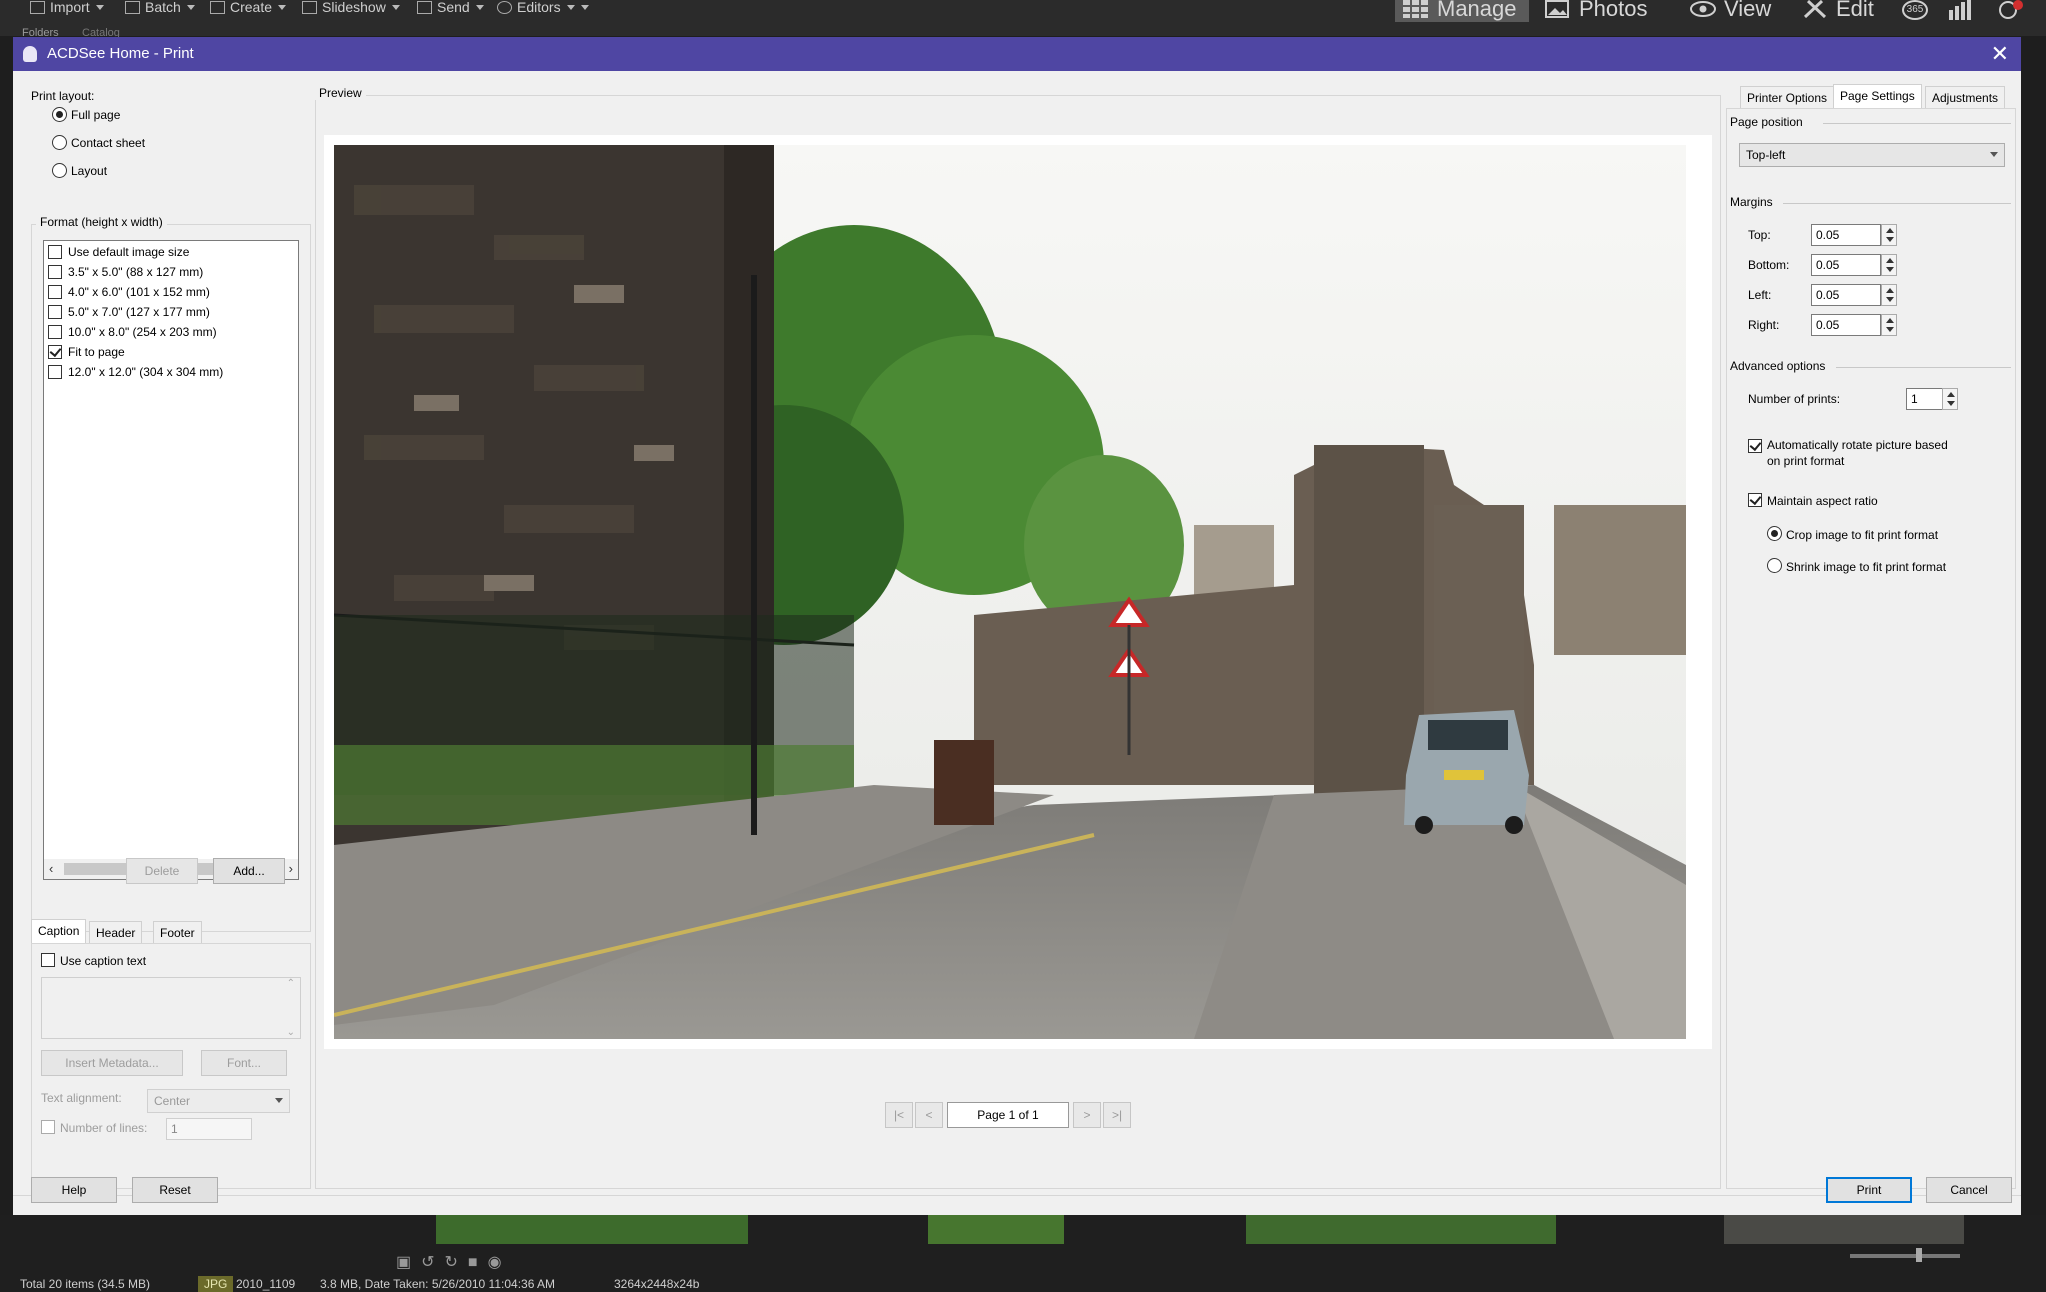 This screenshot has height=1292, width=2046. Describe the element at coordinates (96, 115) in the screenshot. I see `layout-option-label: Full page` at that location.